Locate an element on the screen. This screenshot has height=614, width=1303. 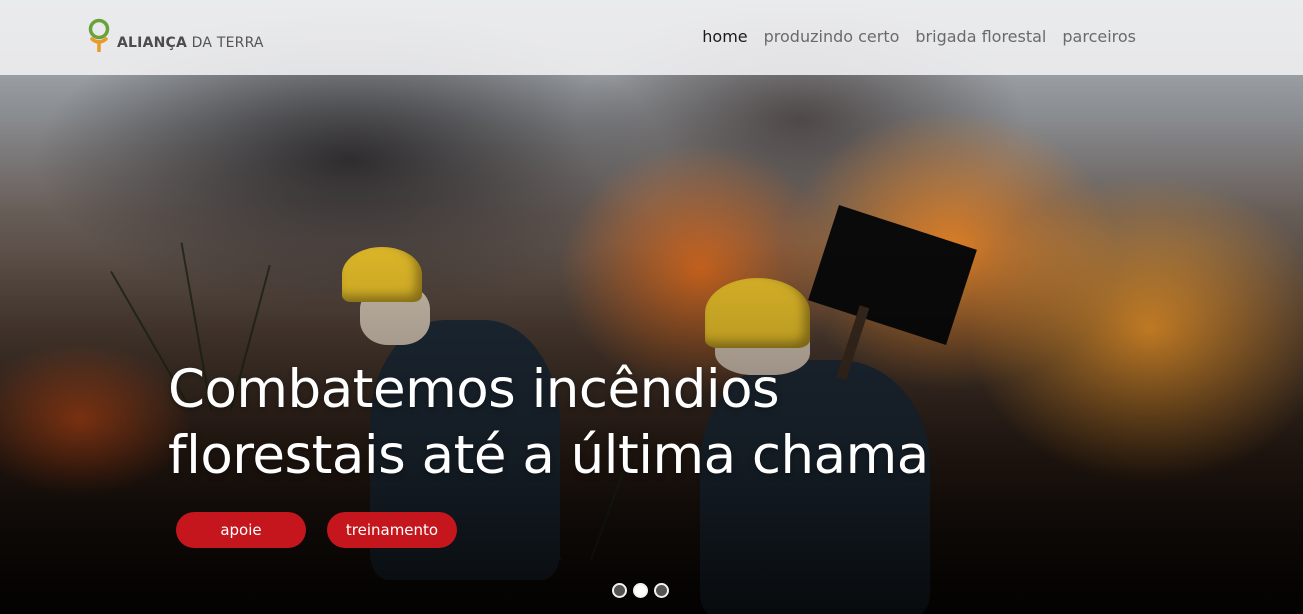
carousel-indicators is located at coordinates (640, 590).